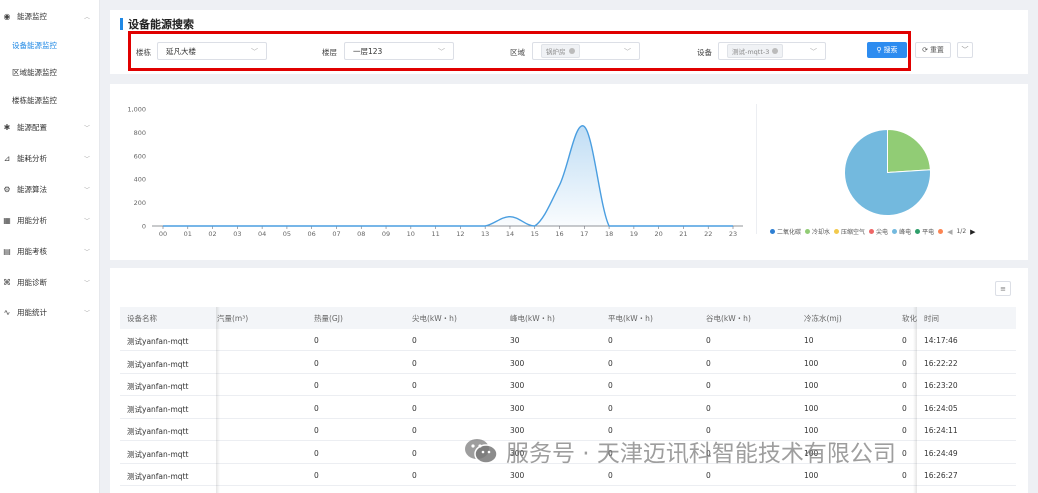 The image size is (1038, 493). What do you see at coordinates (188, 234) in the screenshot?
I see `x-tick-label: 01` at bounding box center [188, 234].